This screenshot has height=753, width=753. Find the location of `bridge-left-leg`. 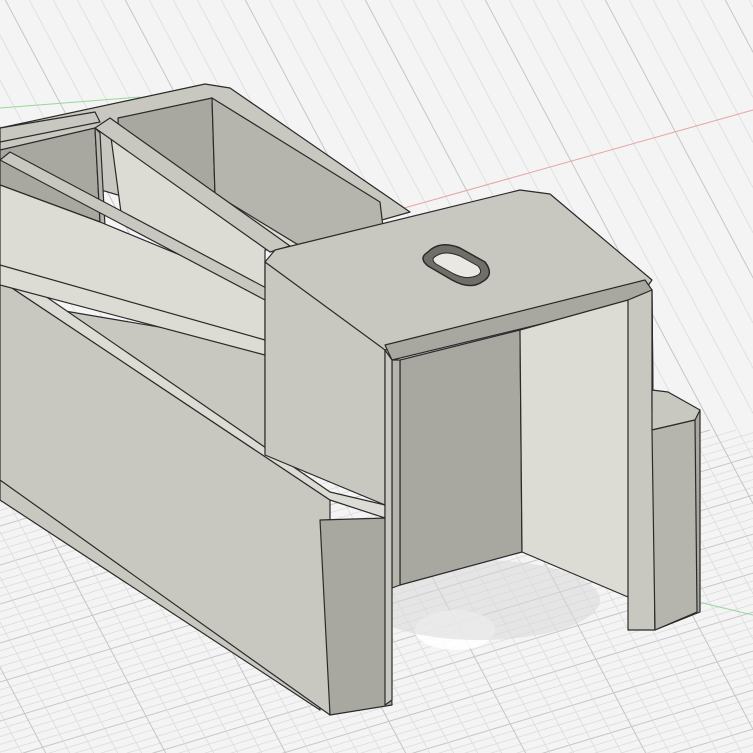

bridge-left-leg is located at coordinates (388, 527).